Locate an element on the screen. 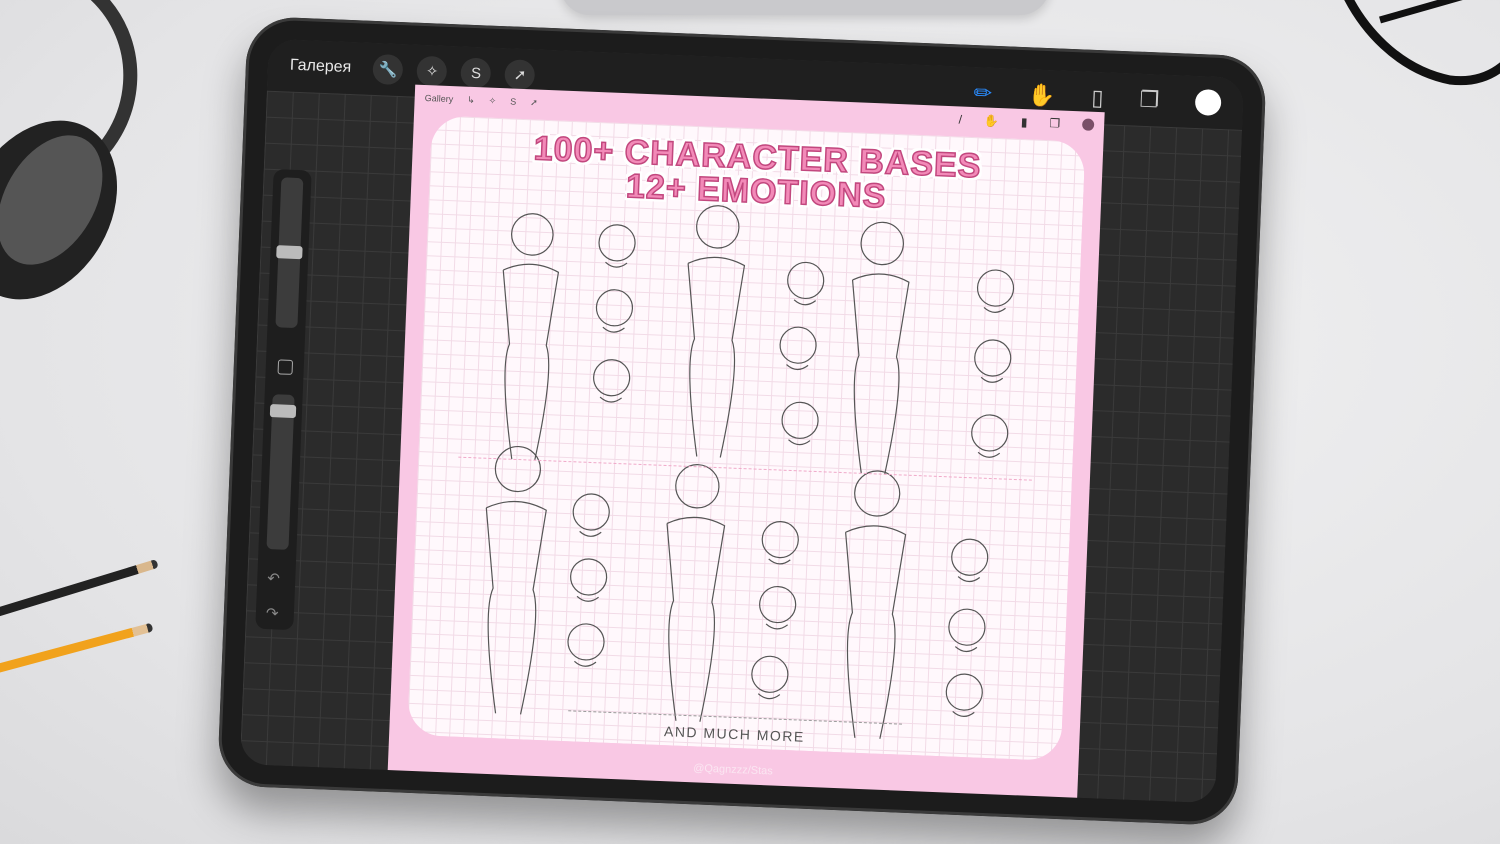 The height and width of the screenshot is (844, 1500). layers-icon: ❐ is located at coordinates (1149, 100).